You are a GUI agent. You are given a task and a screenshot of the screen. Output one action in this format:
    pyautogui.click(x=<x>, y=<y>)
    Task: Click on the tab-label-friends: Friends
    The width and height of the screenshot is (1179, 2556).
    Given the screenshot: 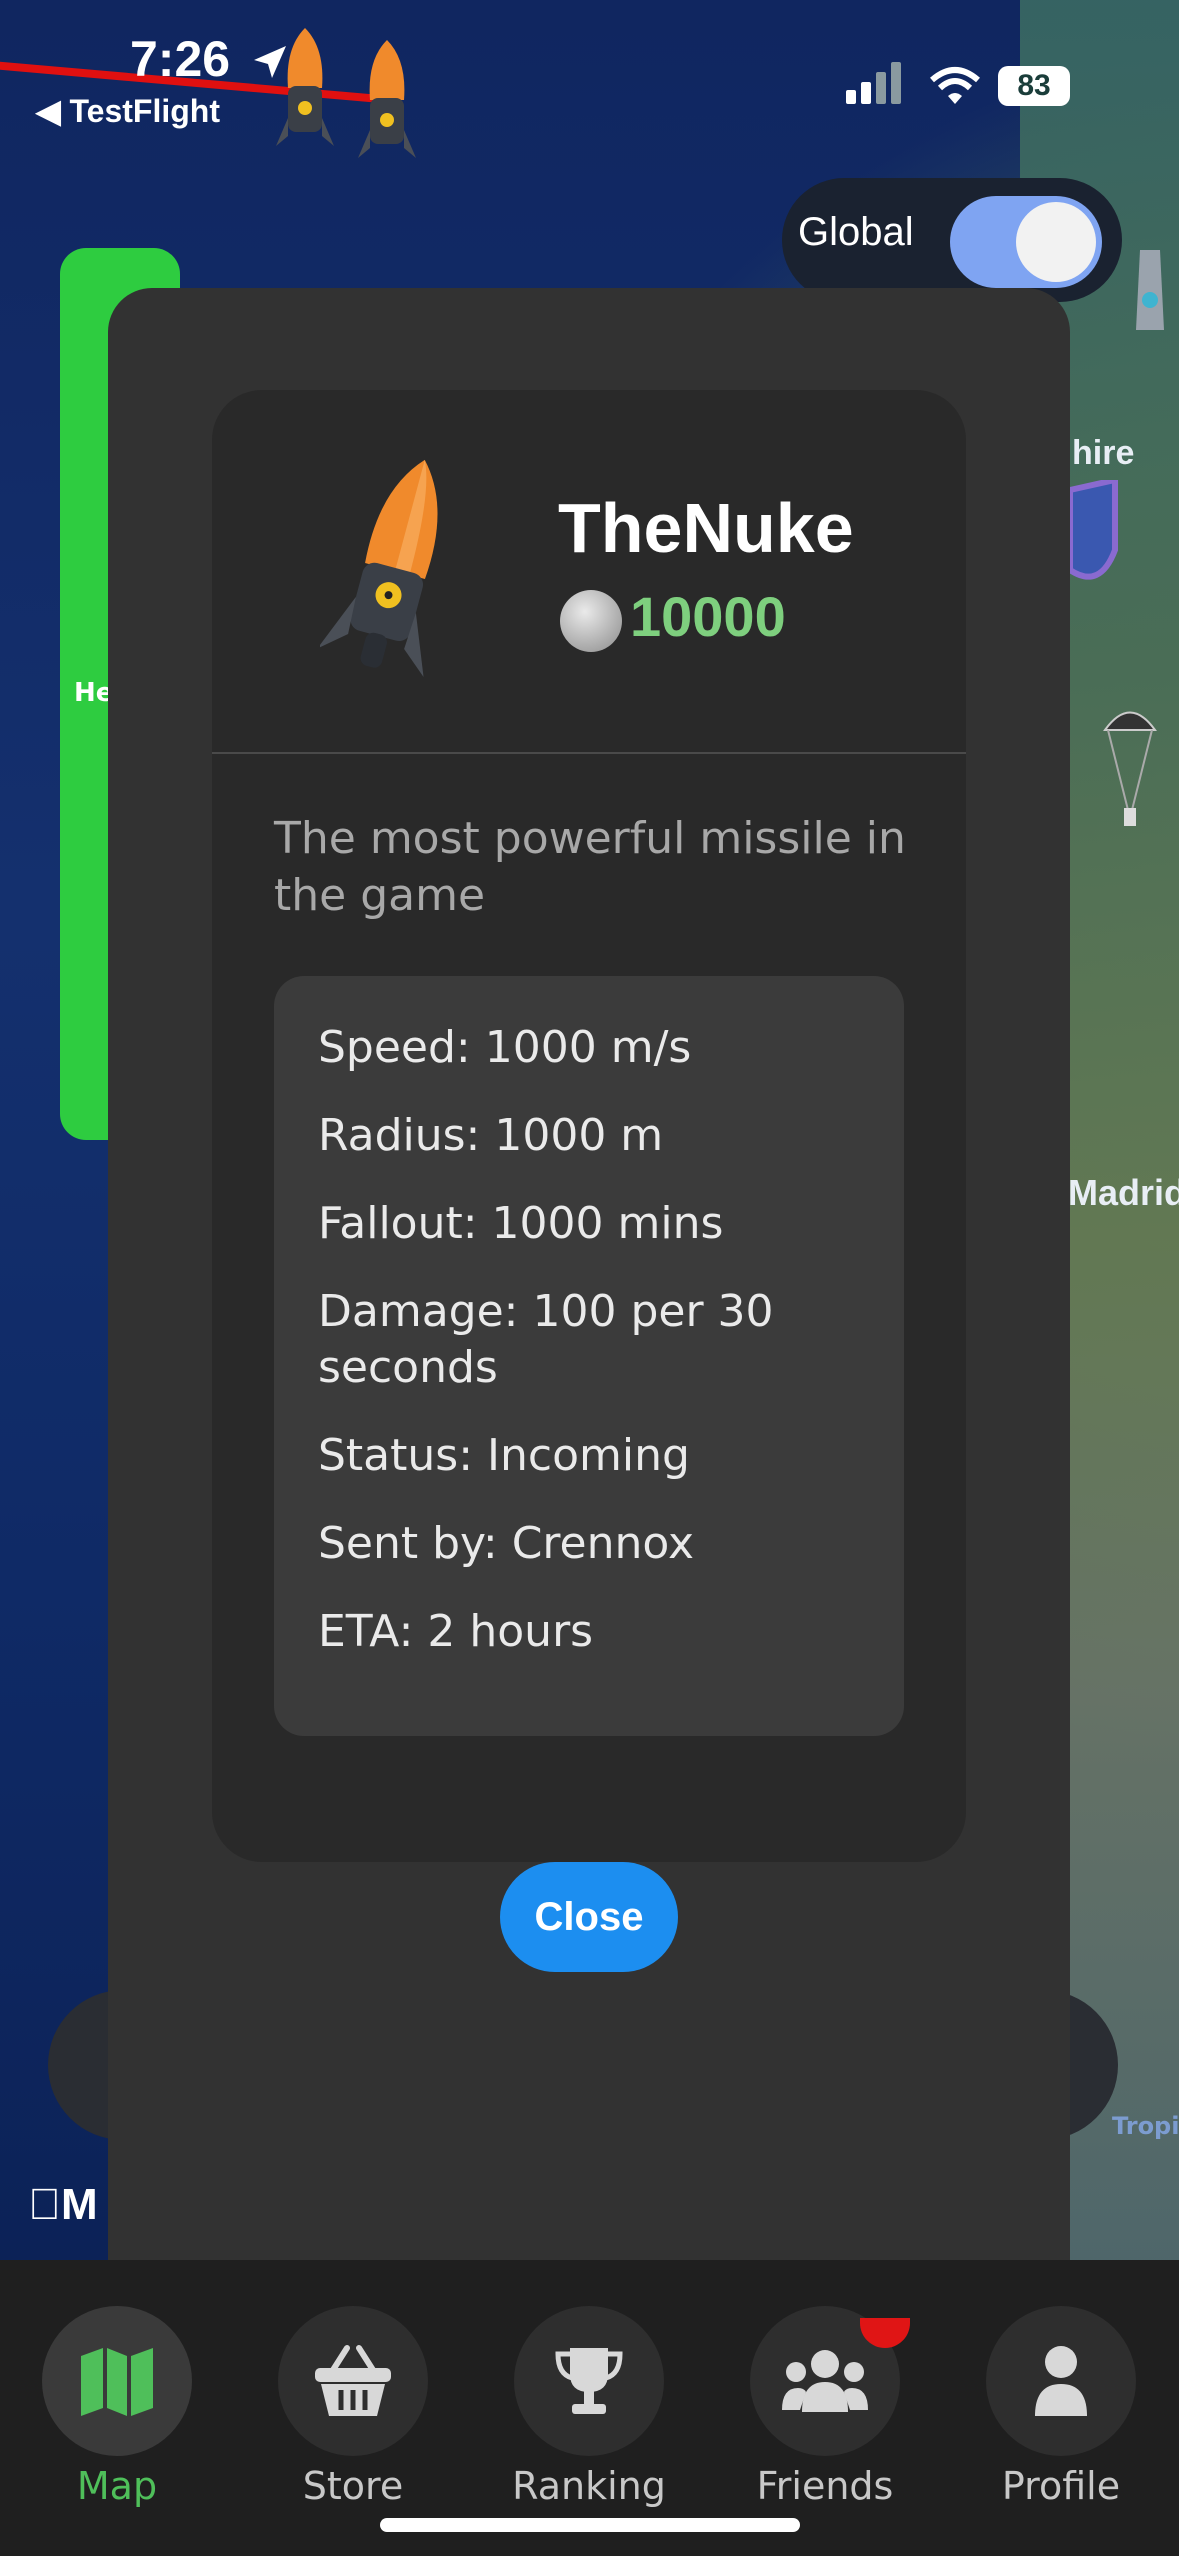 What is the action you would take?
    pyautogui.click(x=825, y=2486)
    